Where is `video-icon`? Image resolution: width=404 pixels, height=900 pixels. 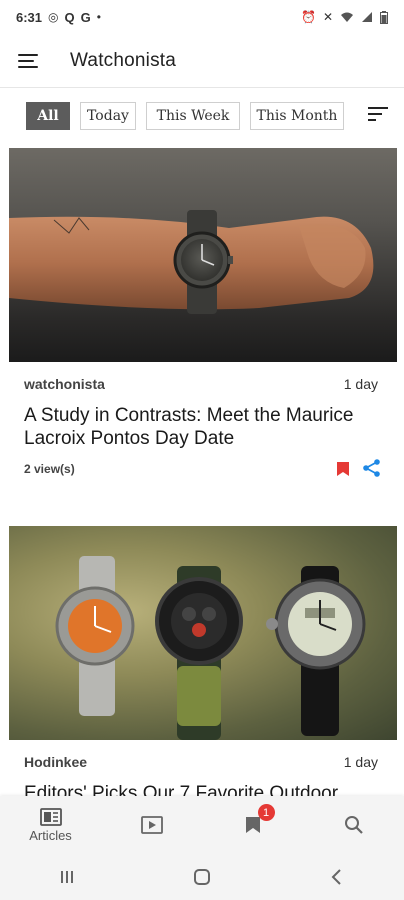
video-icon is located at coordinates (151, 825).